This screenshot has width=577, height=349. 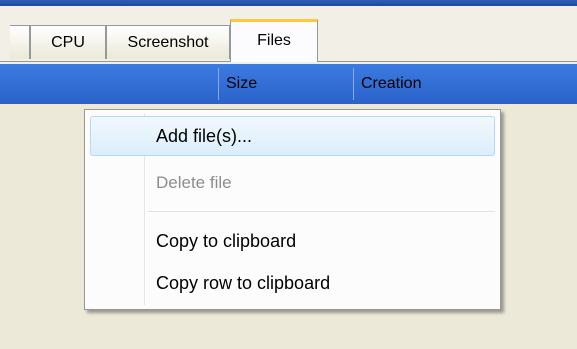 I want to click on tab-cpu: CPU, so click(x=68, y=42).